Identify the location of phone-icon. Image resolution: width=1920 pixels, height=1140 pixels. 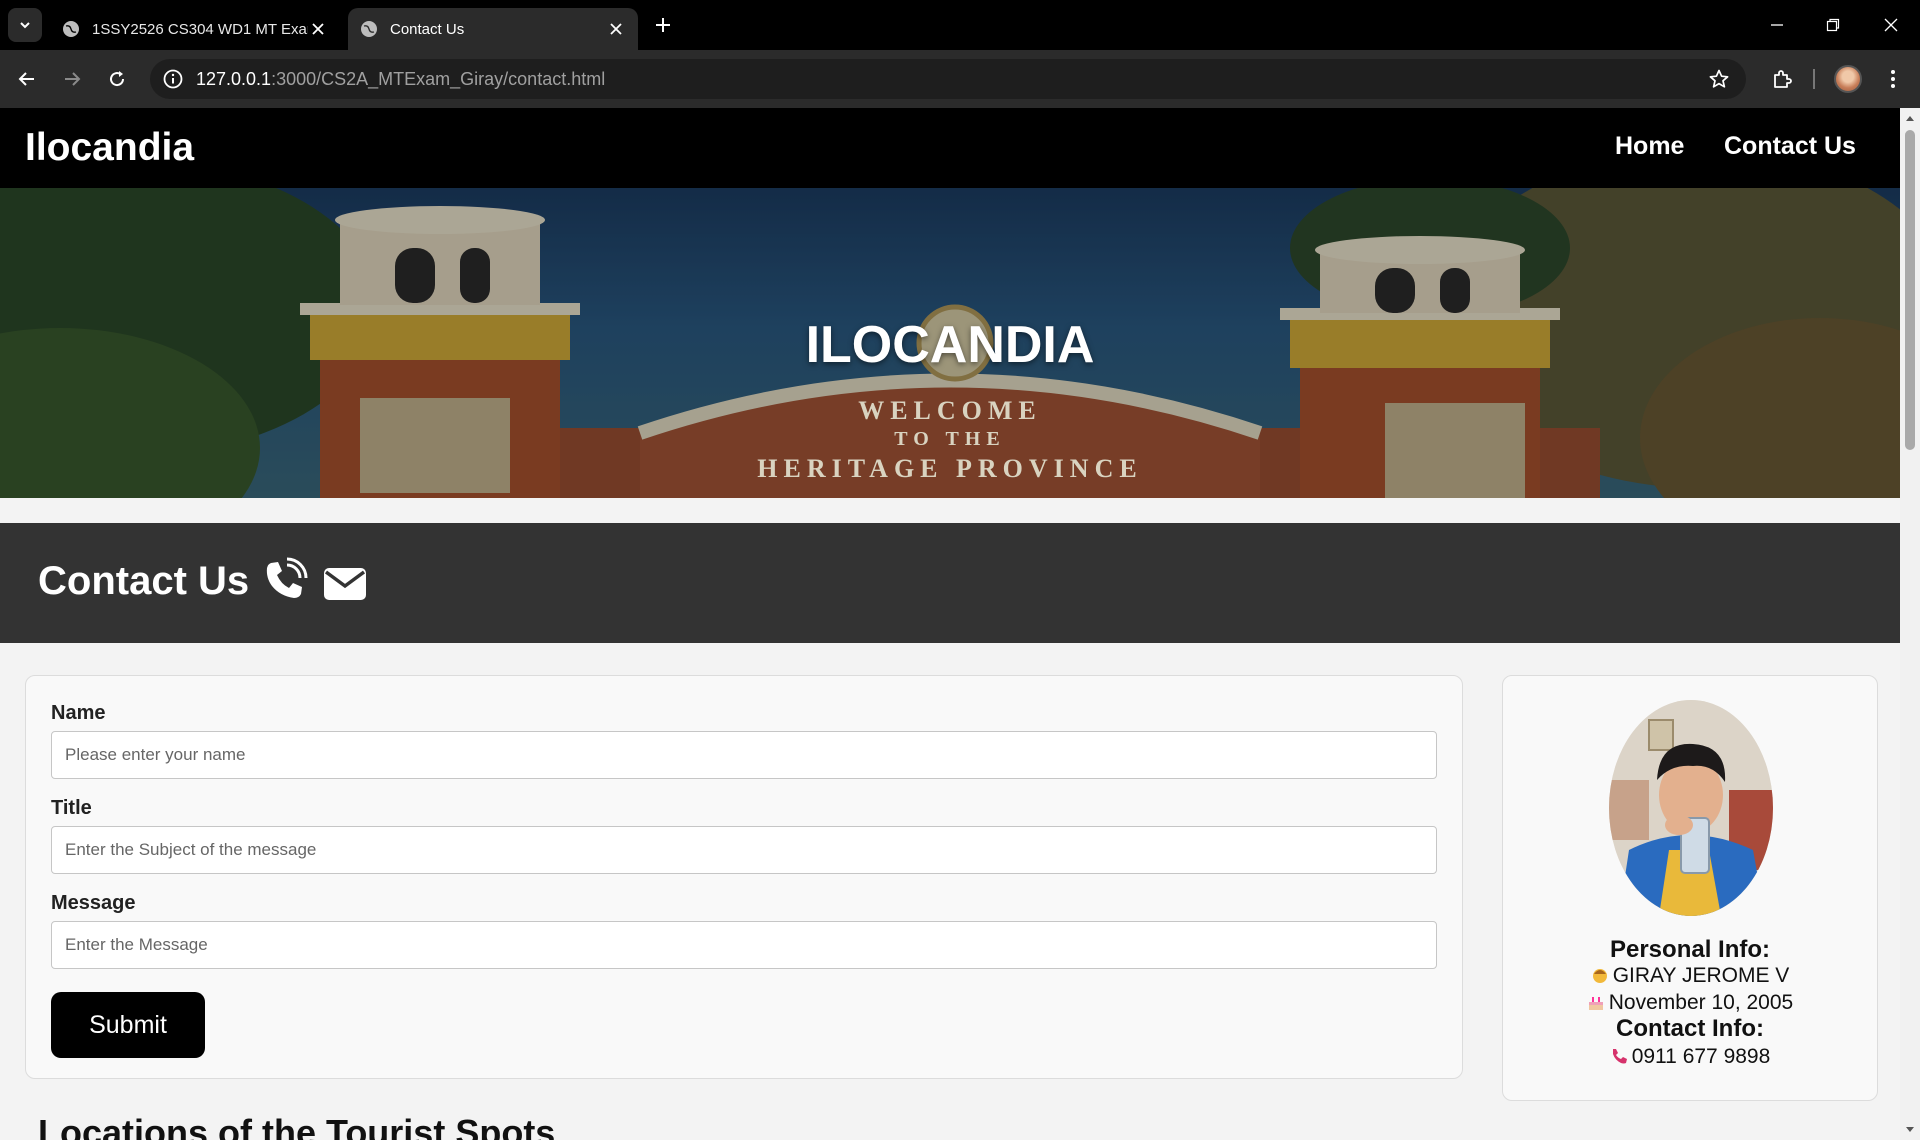
(287, 577).